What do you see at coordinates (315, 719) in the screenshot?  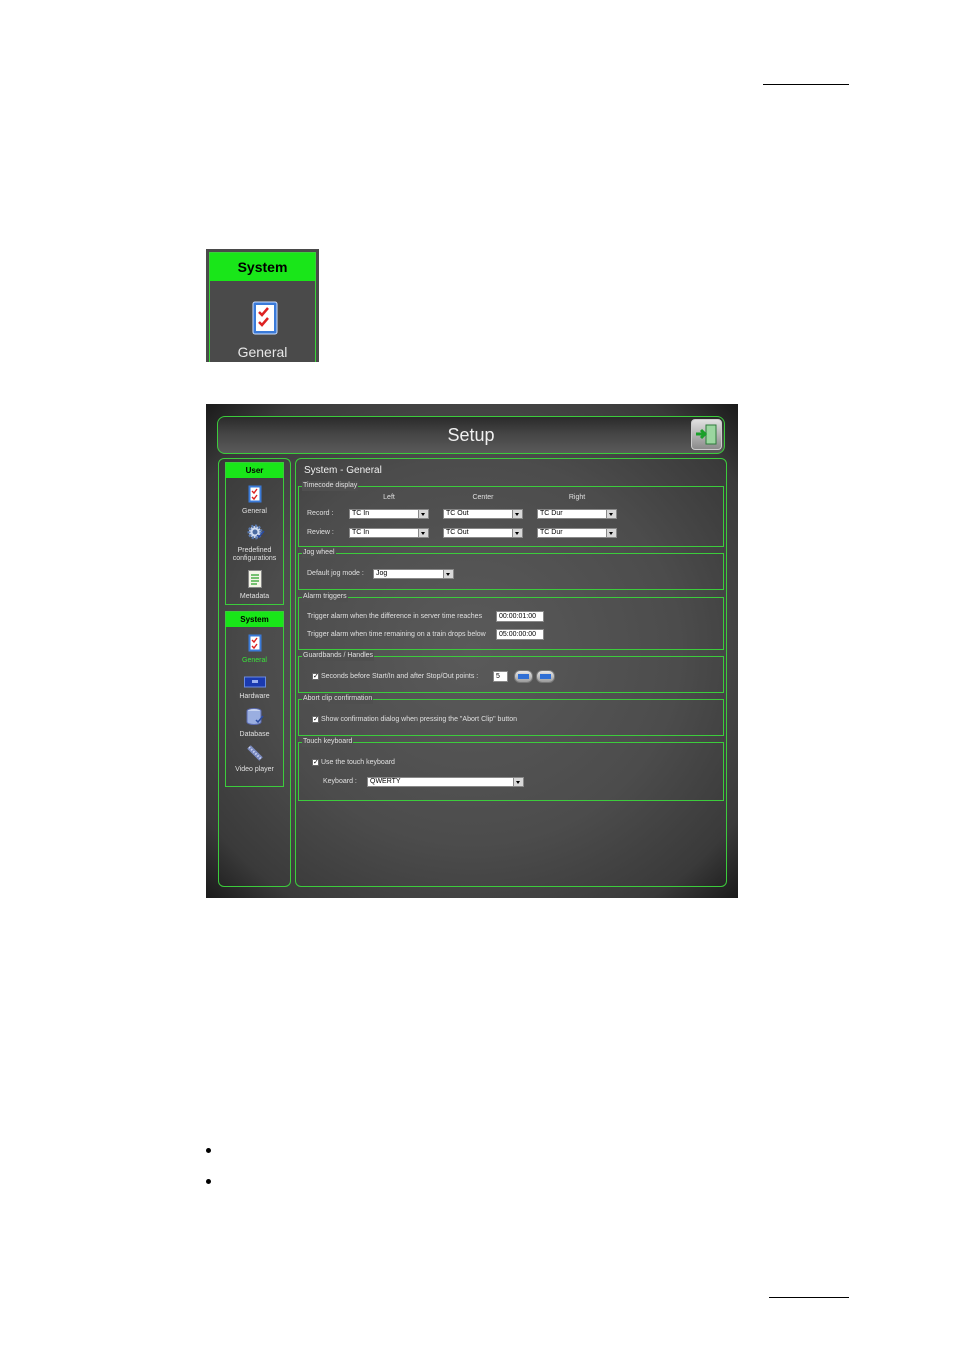 I see `abort-confirm-checkbox: ✓` at bounding box center [315, 719].